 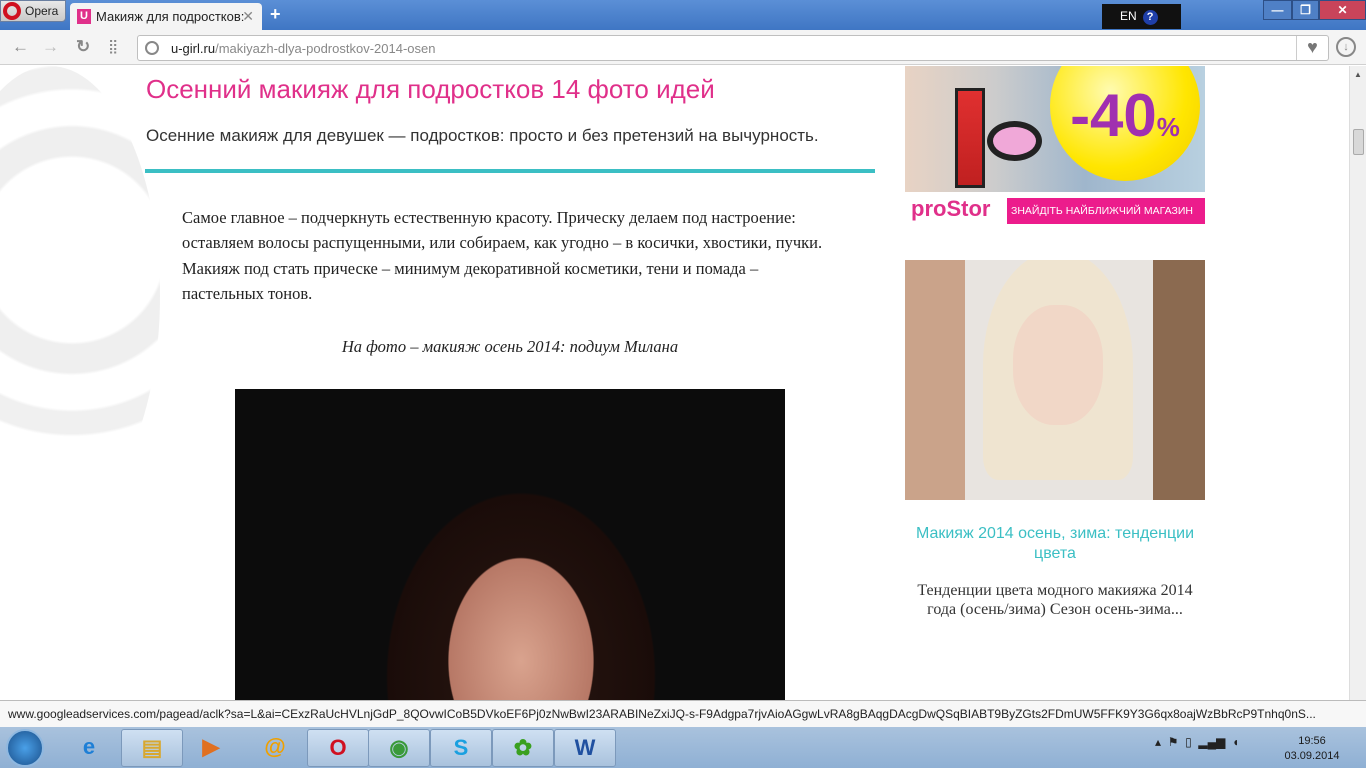 I want to click on forward-icon: →, so click(x=50, y=47).